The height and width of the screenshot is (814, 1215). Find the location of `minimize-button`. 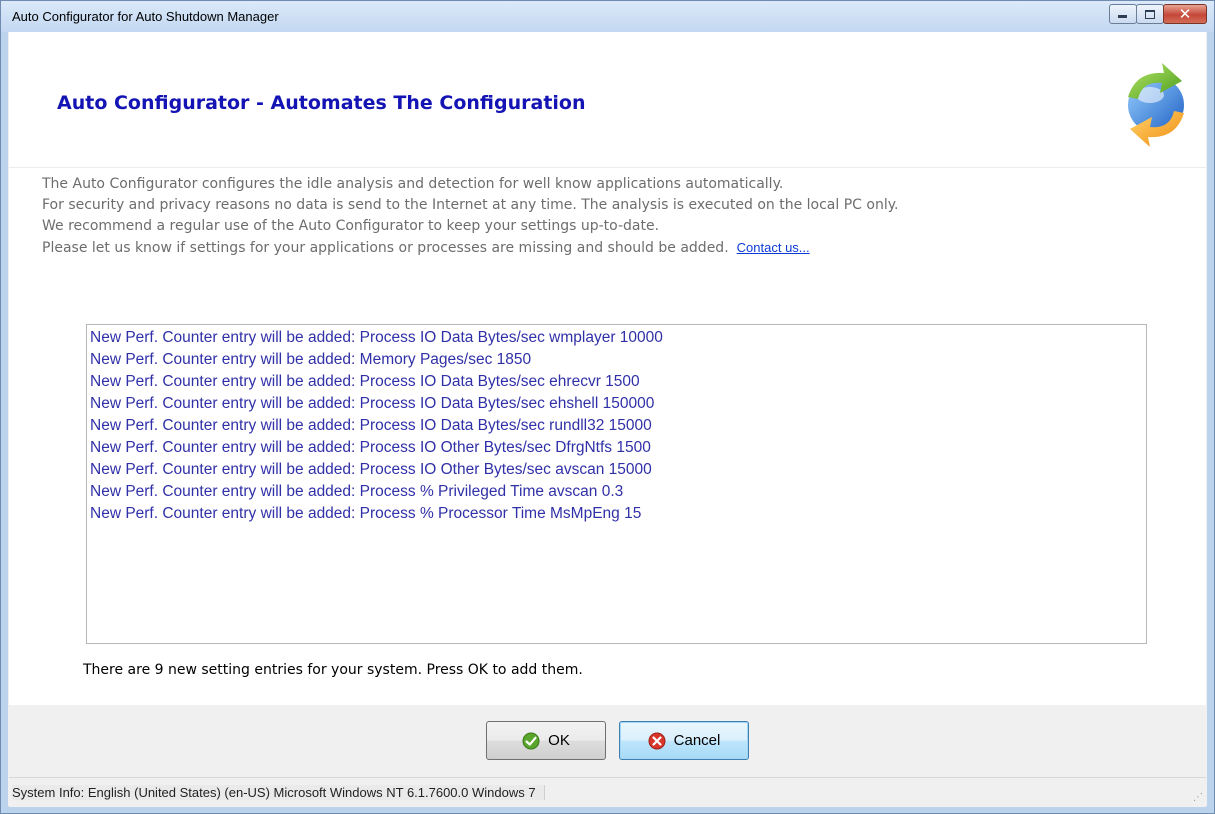

minimize-button is located at coordinates (1123, 14).